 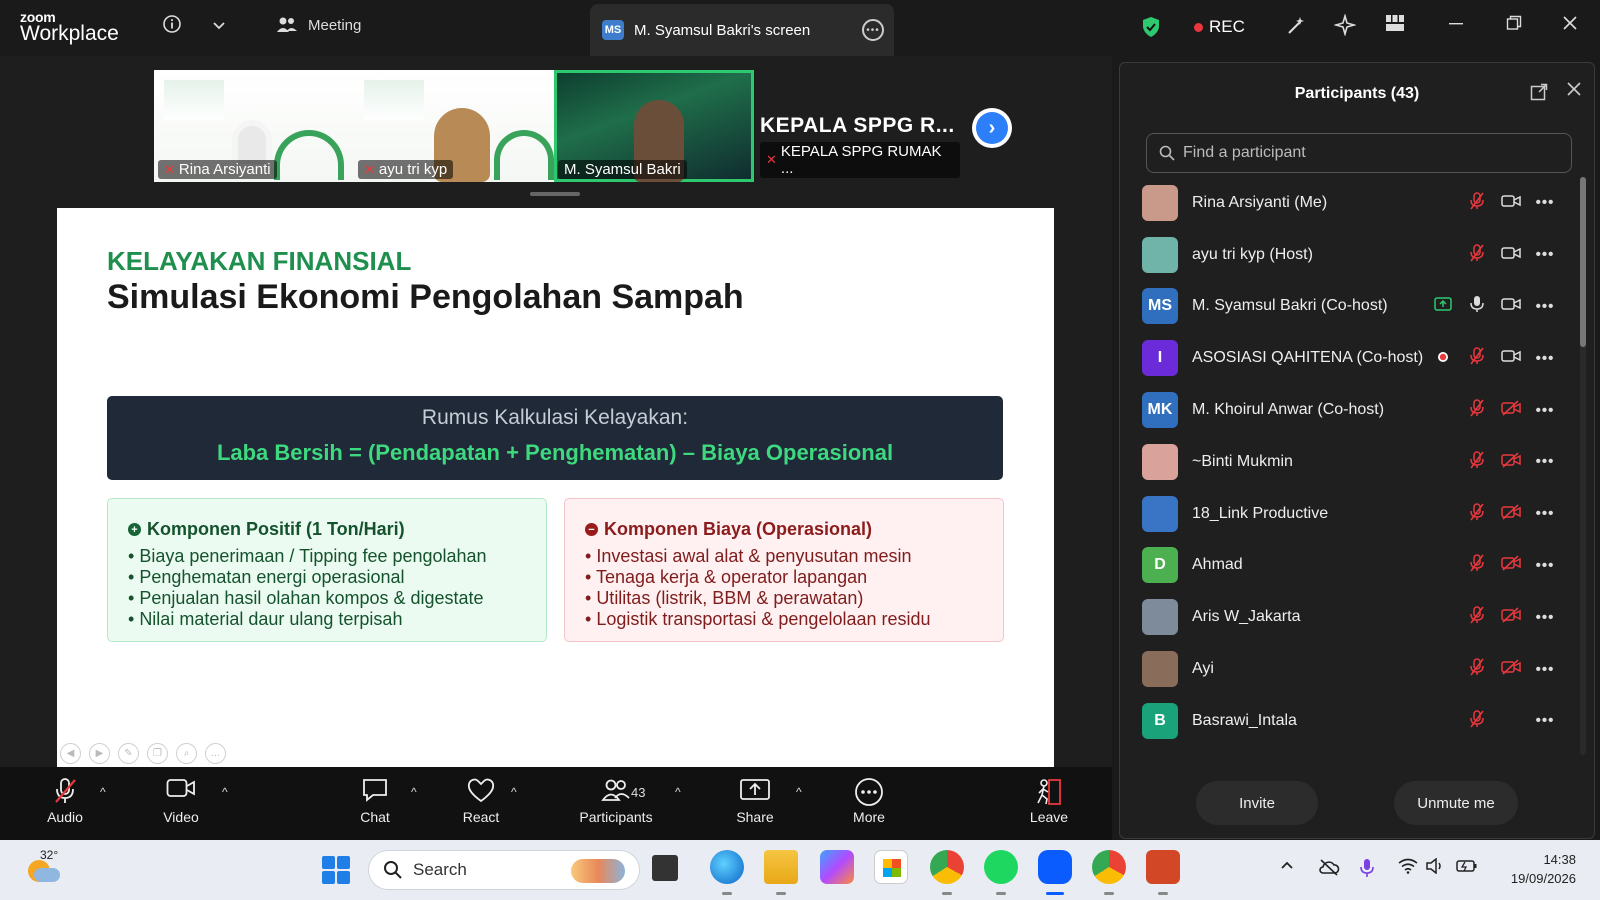 I want to click on participant-row: MK M. Khoirul Anwar (Co-host) •••, so click(x=1352, y=410).